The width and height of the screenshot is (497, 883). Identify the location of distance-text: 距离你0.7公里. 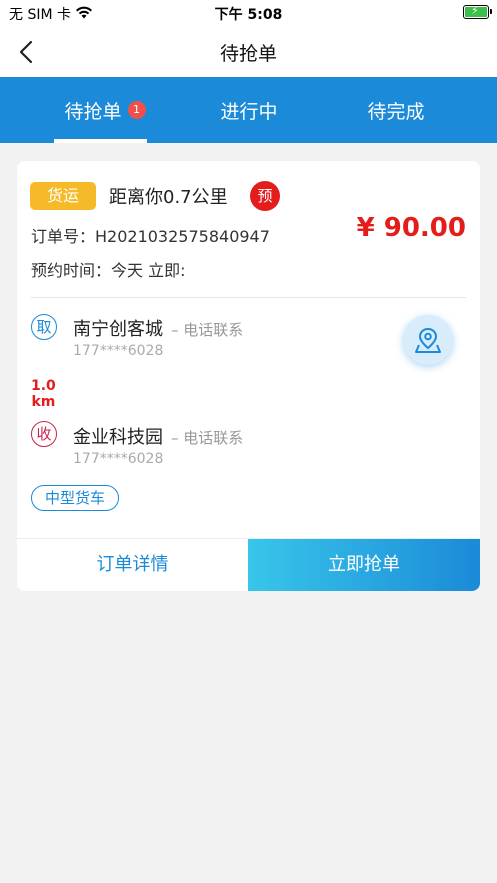
(168, 197).